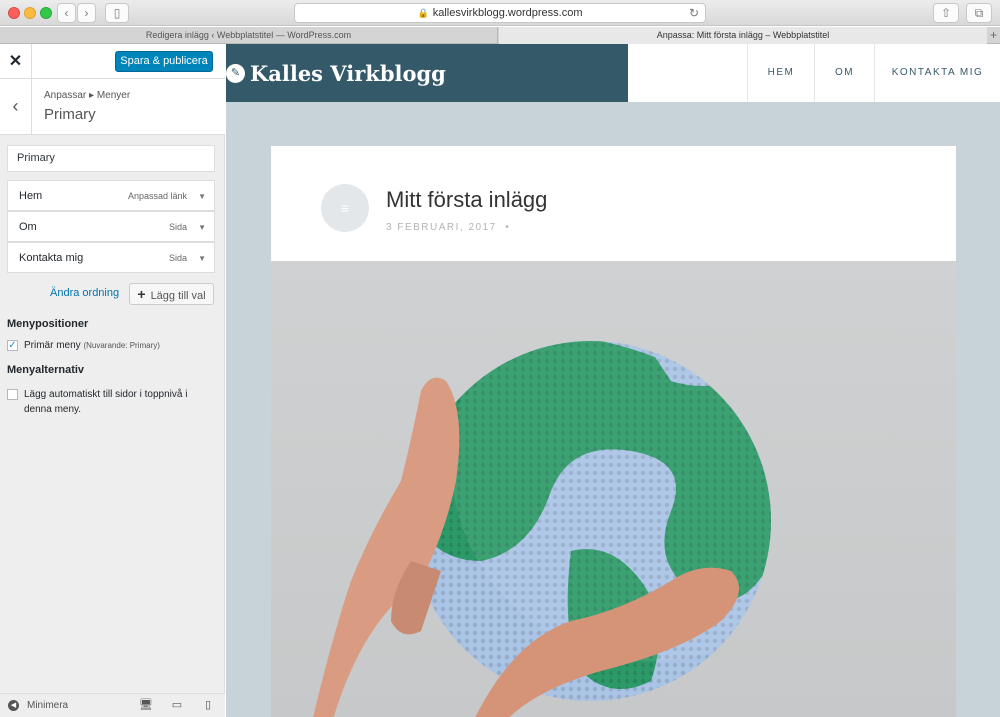  I want to click on collapse-button: Minimera, so click(47, 705).